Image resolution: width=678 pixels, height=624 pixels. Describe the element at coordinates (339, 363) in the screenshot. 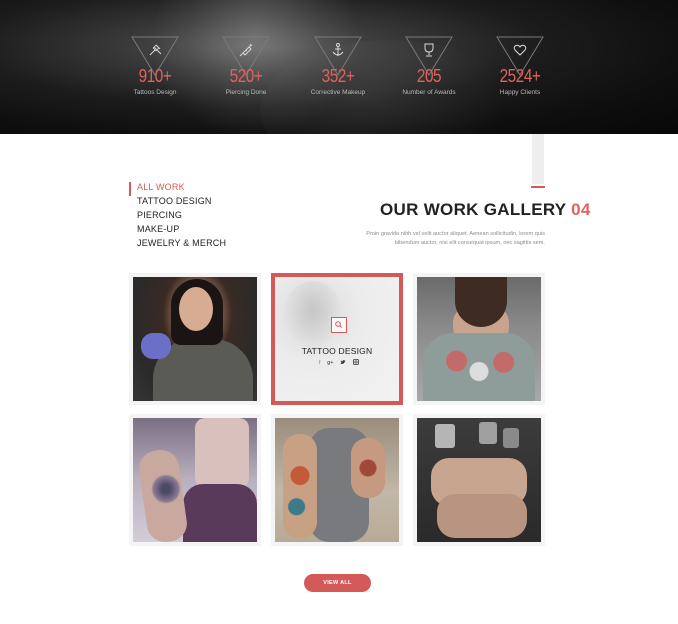

I see `social-share-links: f g+` at that location.